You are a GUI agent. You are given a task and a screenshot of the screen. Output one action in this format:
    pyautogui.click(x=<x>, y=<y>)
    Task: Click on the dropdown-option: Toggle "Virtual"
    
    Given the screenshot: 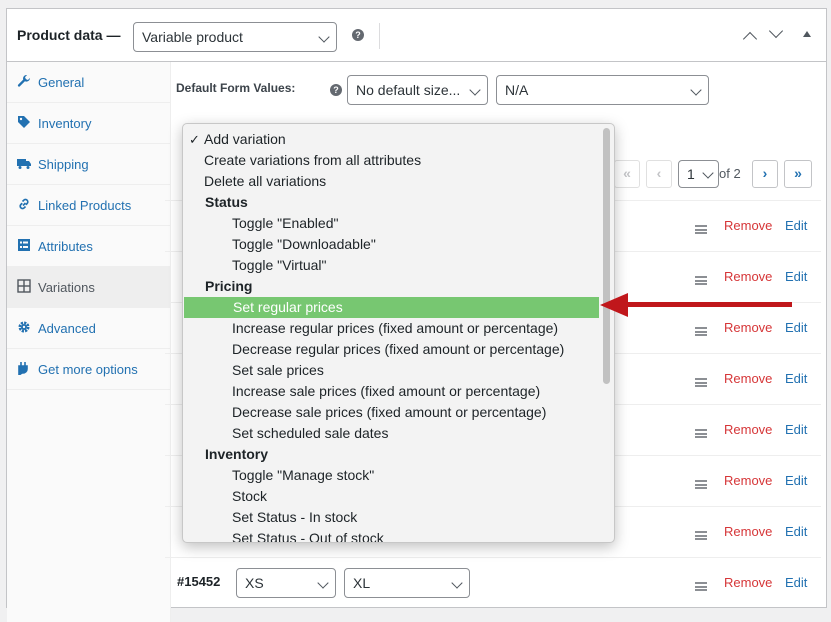 What is the action you would take?
    pyautogui.click(x=391, y=265)
    